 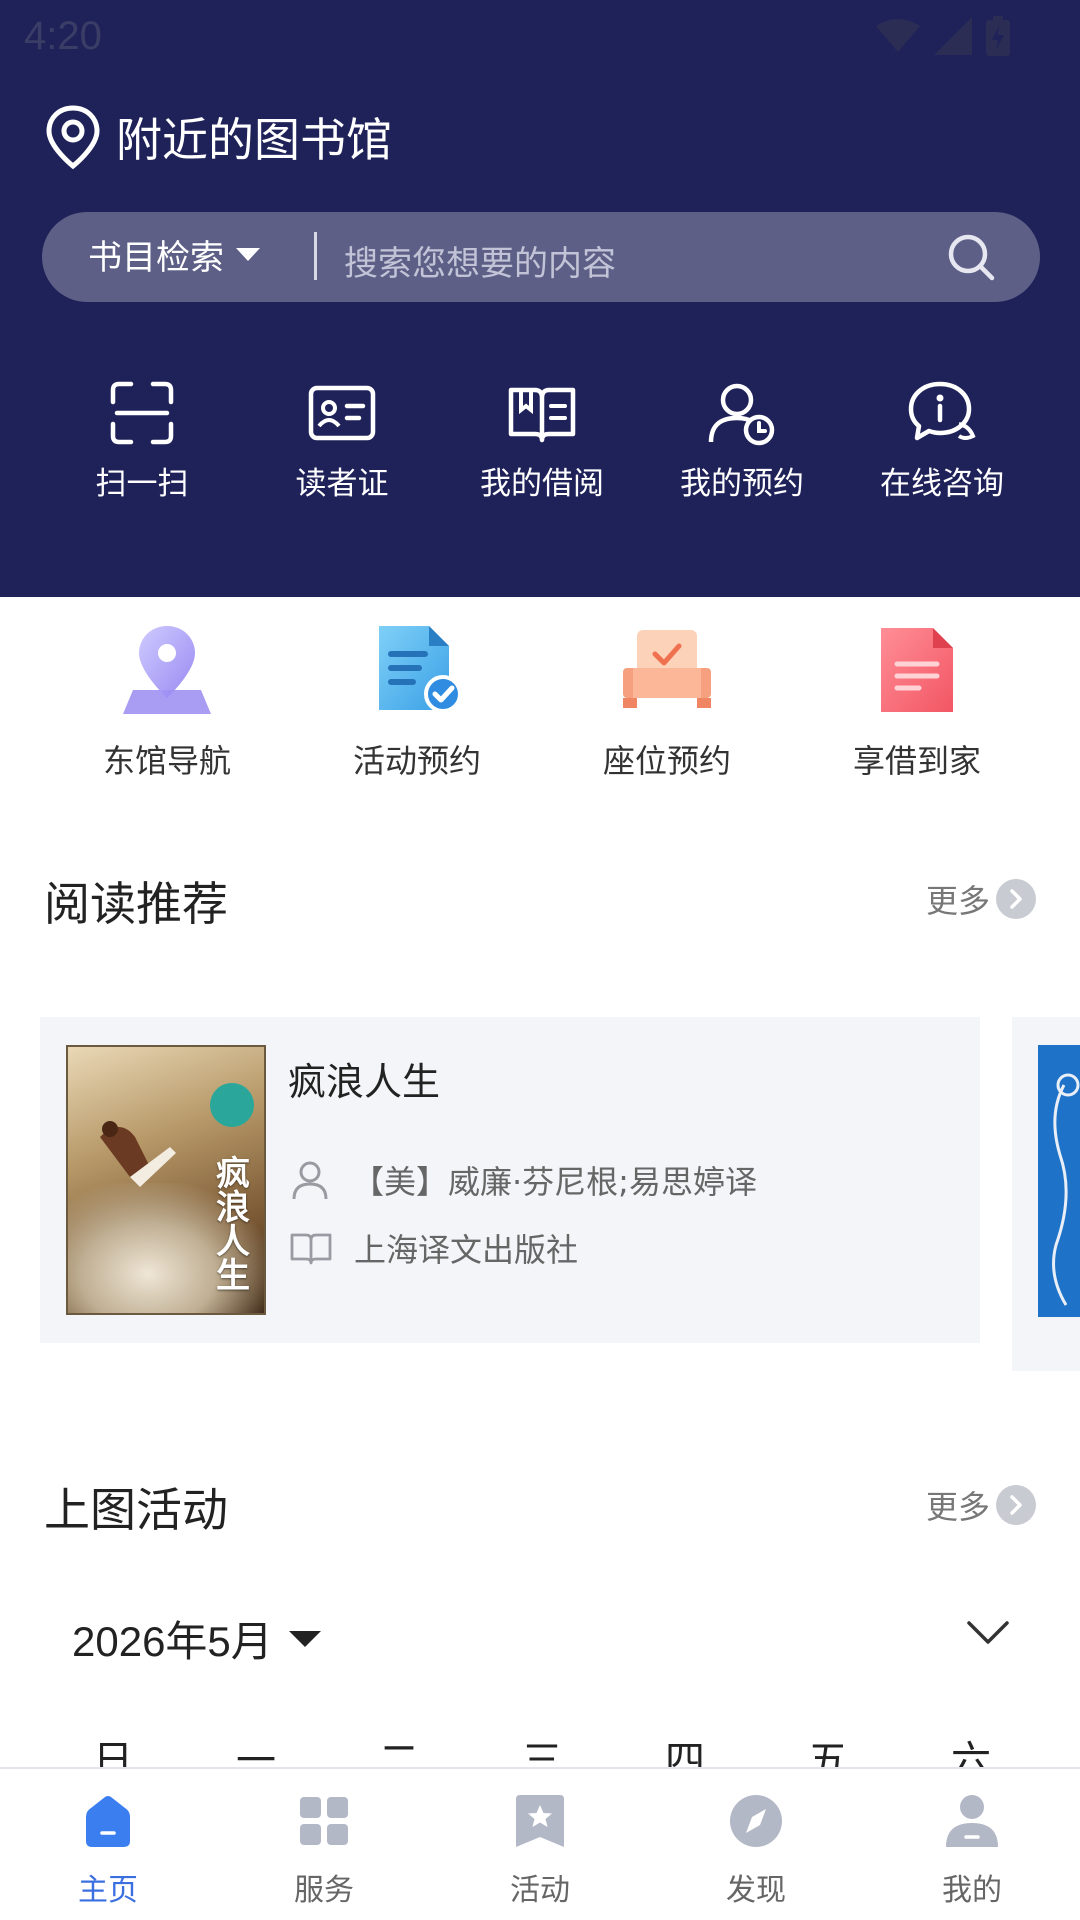 I want to click on tab-services: 服务, so click(x=324, y=1850).